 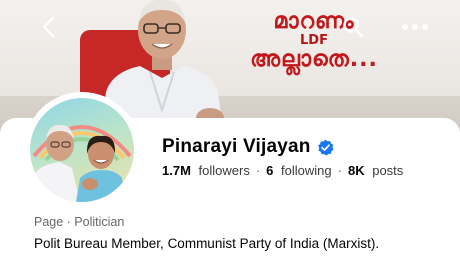 What do you see at coordinates (79, 222) in the screenshot?
I see `page-category: Page · Politician` at bounding box center [79, 222].